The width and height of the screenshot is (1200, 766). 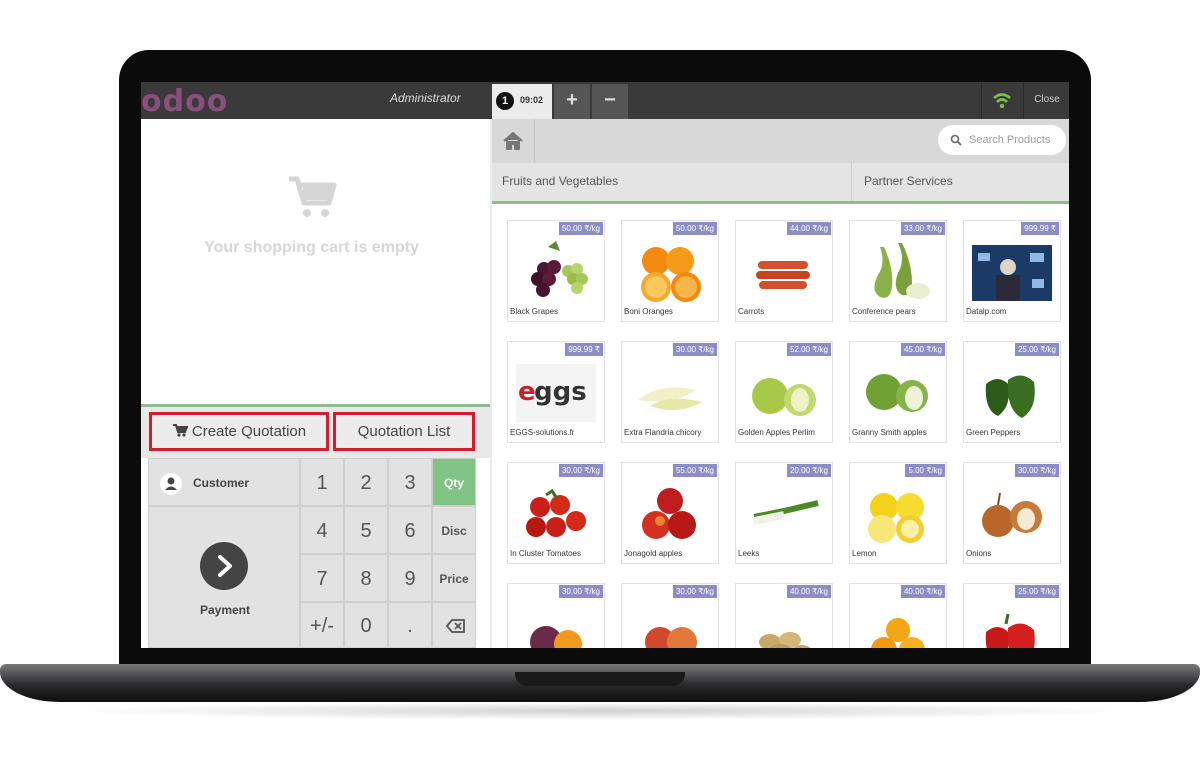 I want to click on remove-order-button: −, so click(x=610, y=101).